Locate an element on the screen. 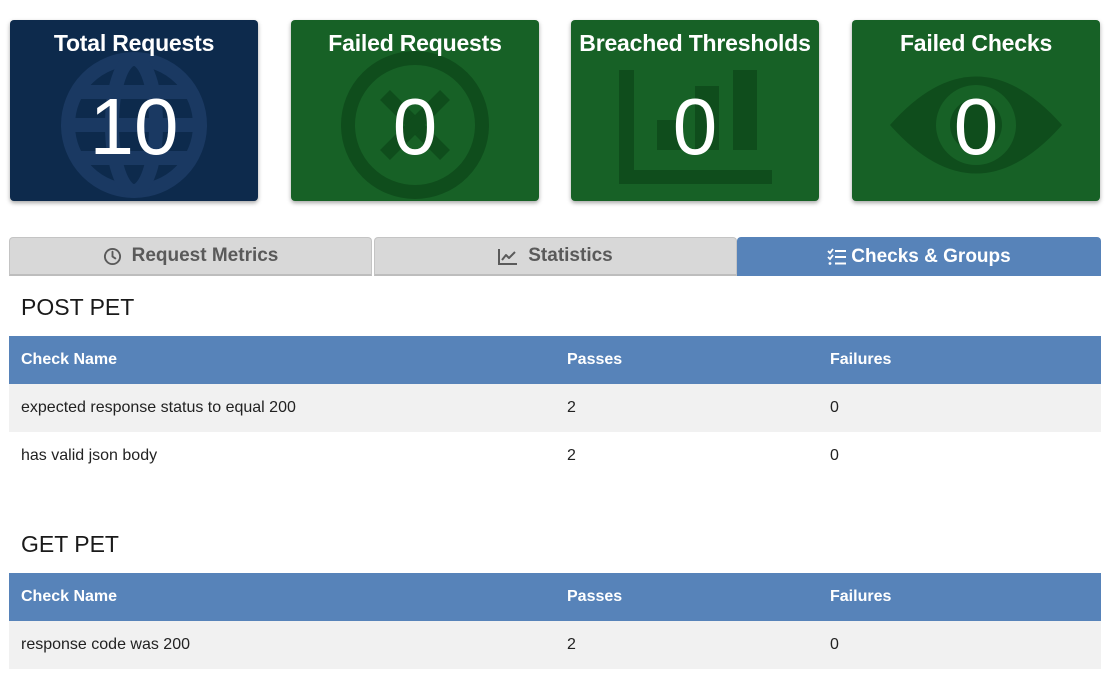 The height and width of the screenshot is (683, 1112). table-row: has valid json body 2 0 is located at coordinates (555, 456).